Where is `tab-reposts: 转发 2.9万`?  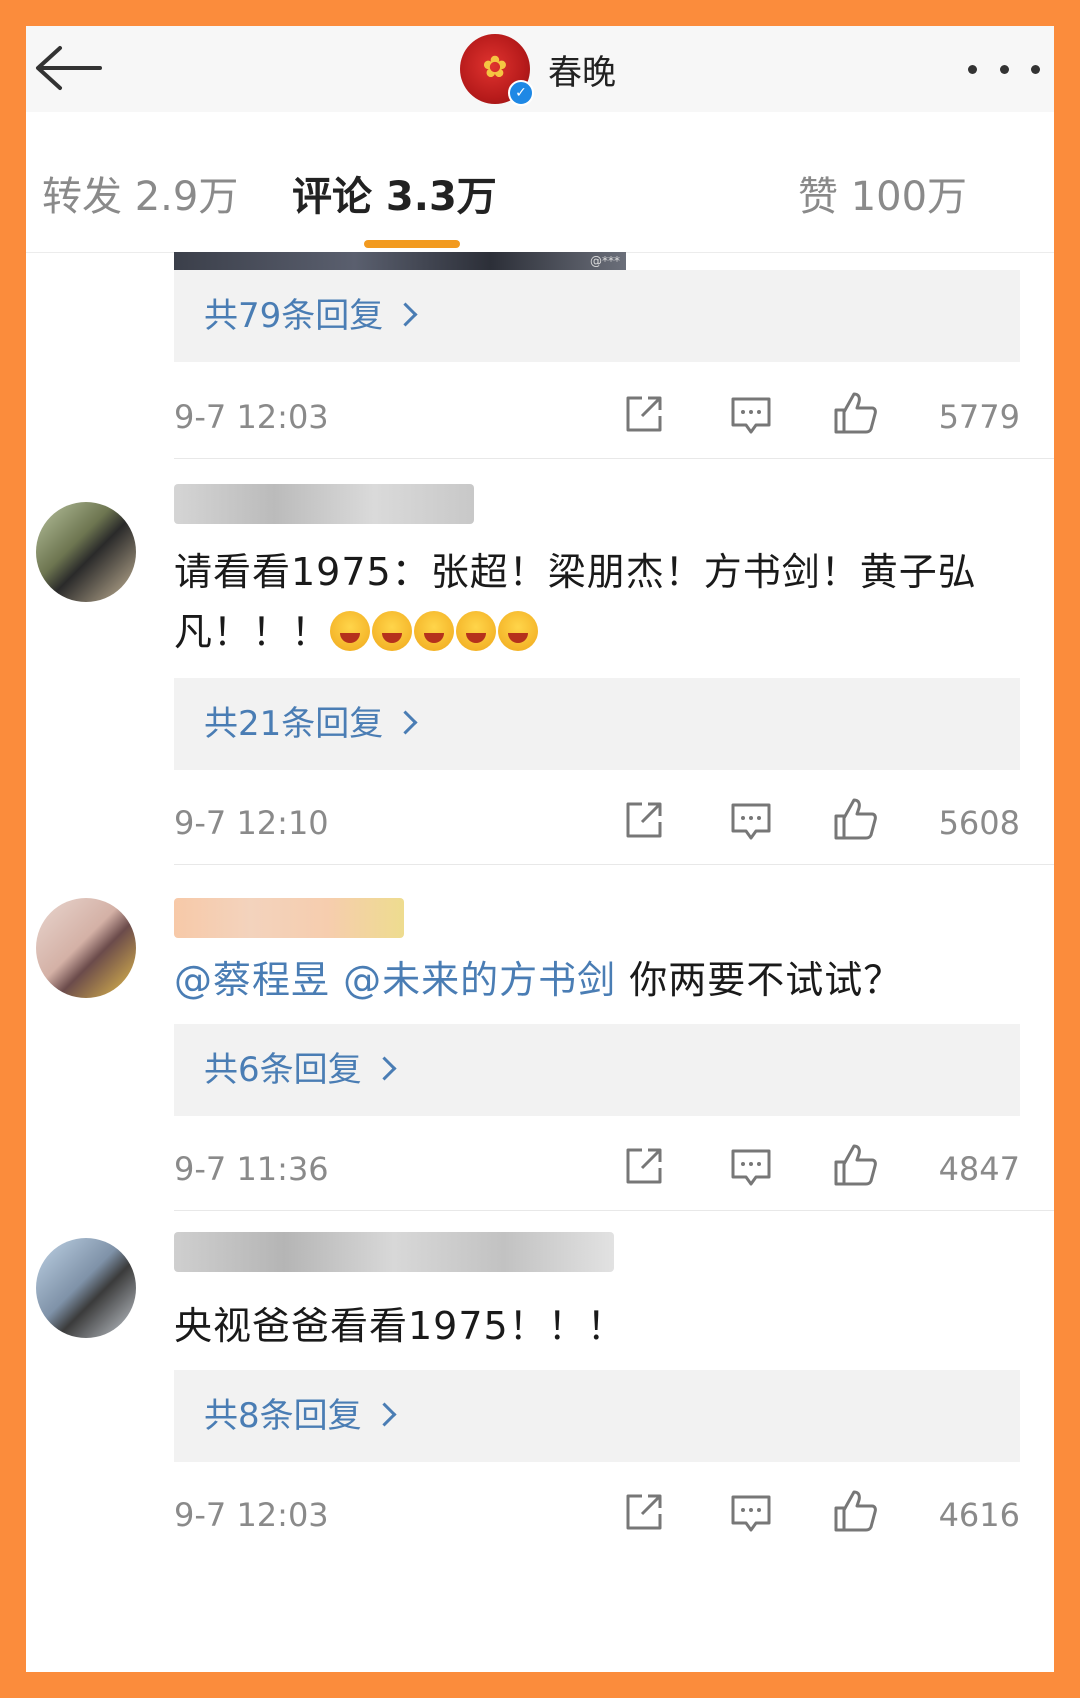 tab-reposts: 转发 2.9万 is located at coordinates (140, 197).